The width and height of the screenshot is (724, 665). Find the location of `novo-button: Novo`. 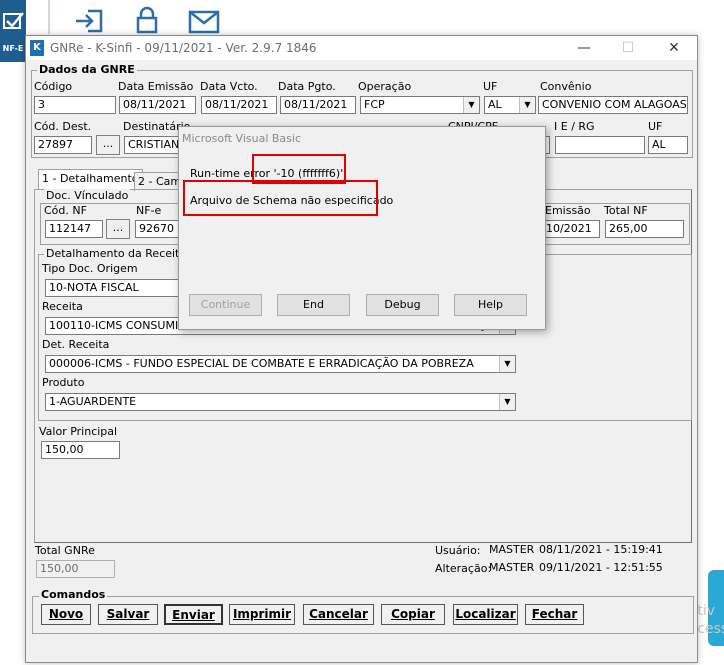

novo-button: Novo is located at coordinates (66, 614).